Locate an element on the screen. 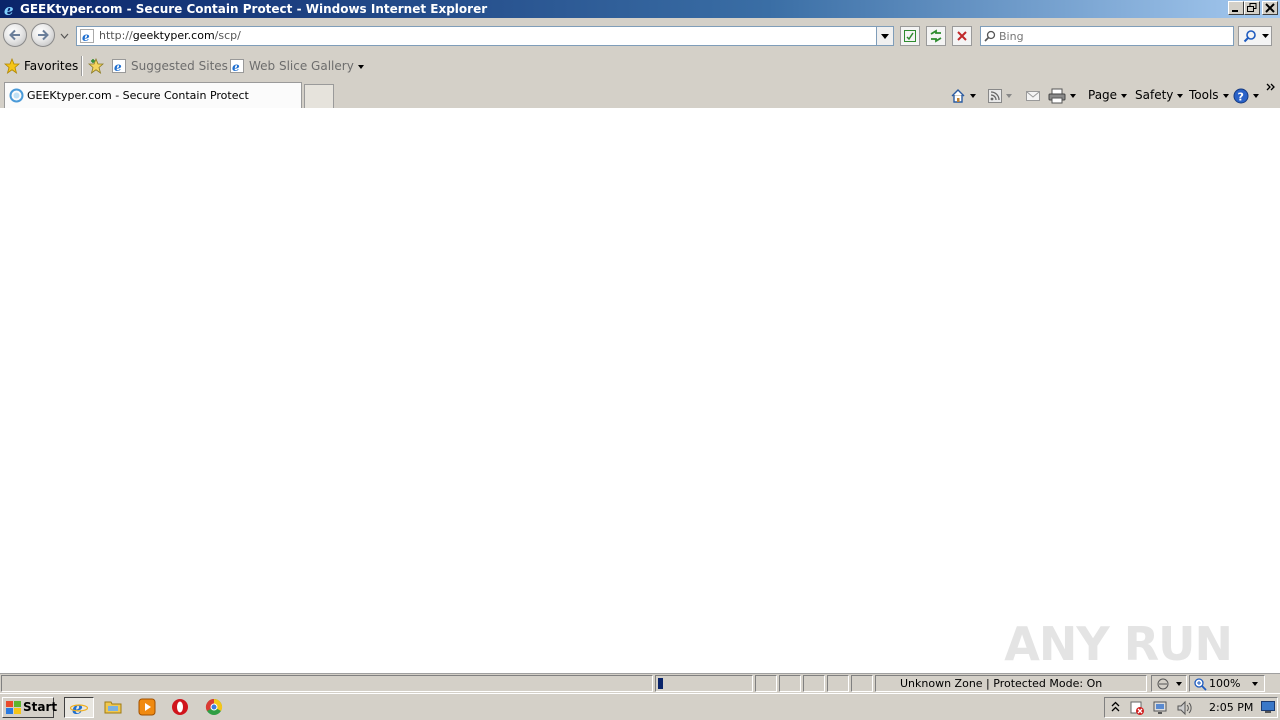  refresh-icon is located at coordinates (936, 36).